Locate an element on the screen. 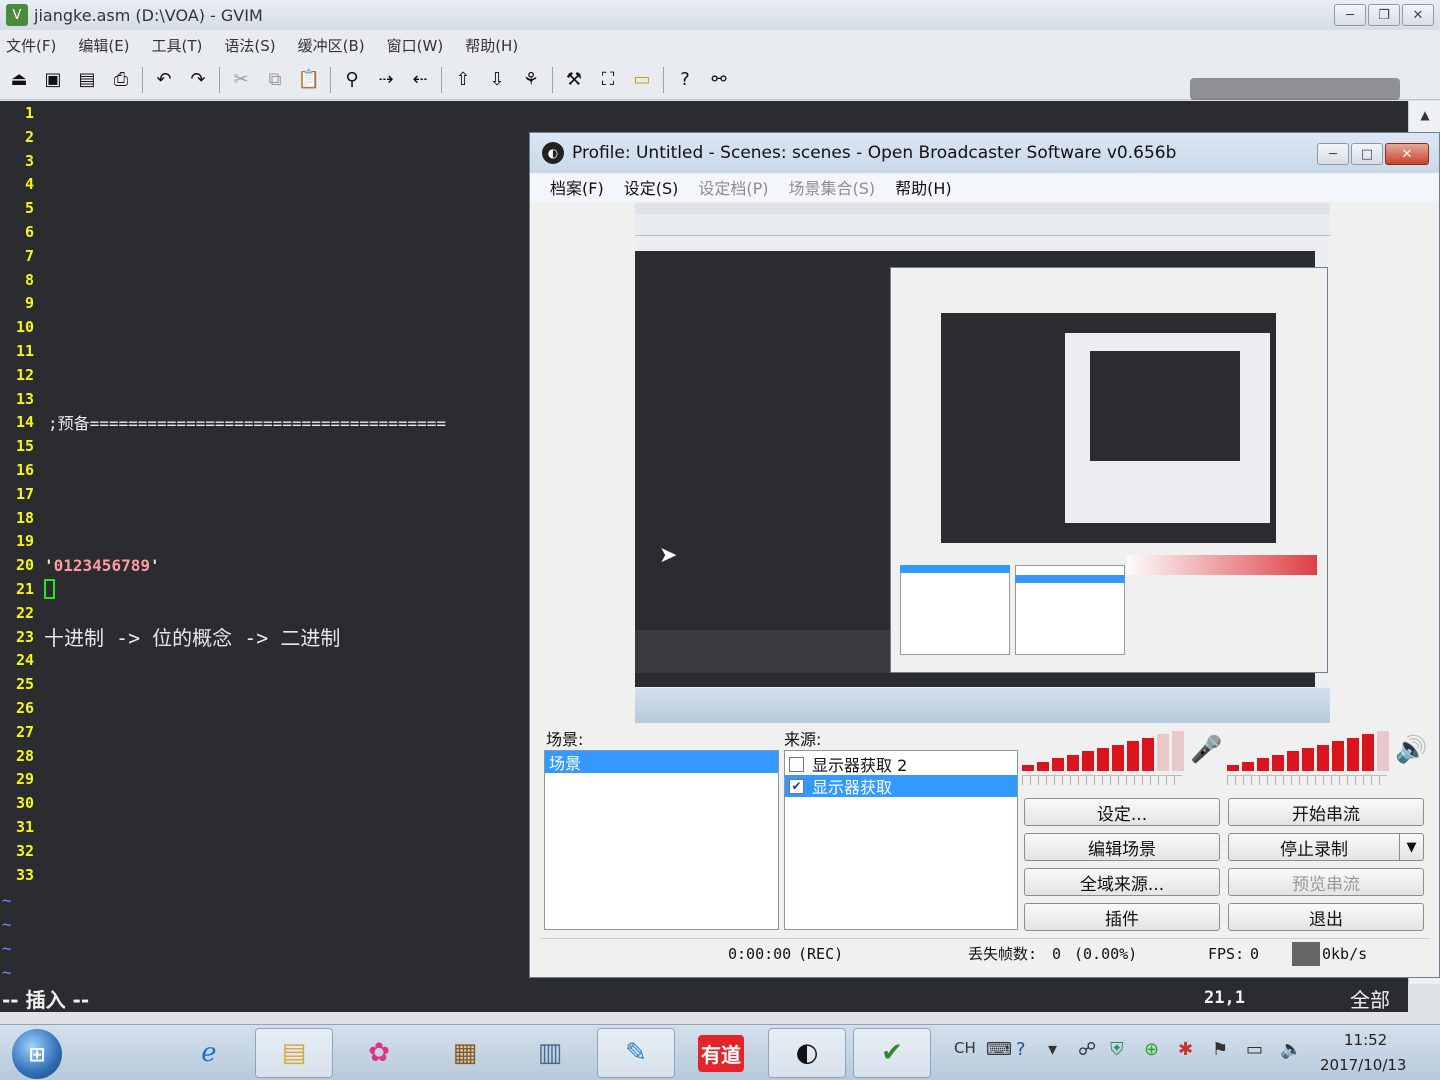 The image size is (1440, 1080). copy-icon: ⧉ is located at coordinates (275, 80).